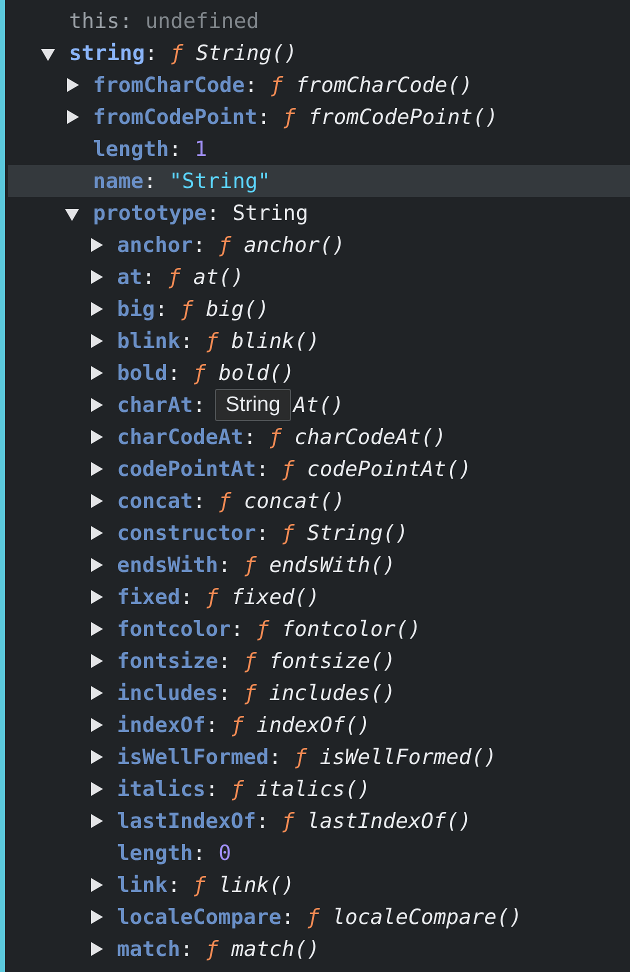  What do you see at coordinates (107, 21) in the screenshot?
I see `property-key: this:` at bounding box center [107, 21].